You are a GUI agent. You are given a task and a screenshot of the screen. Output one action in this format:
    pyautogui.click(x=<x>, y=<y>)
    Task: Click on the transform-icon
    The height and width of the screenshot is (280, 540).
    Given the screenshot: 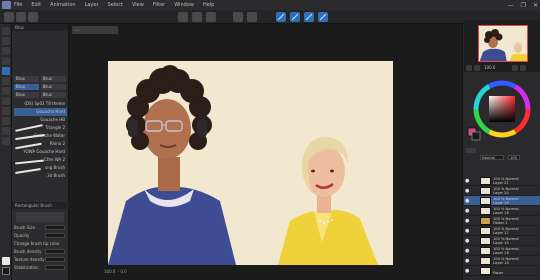 What is the action you would take?
    pyautogui.click(x=211, y=17)
    